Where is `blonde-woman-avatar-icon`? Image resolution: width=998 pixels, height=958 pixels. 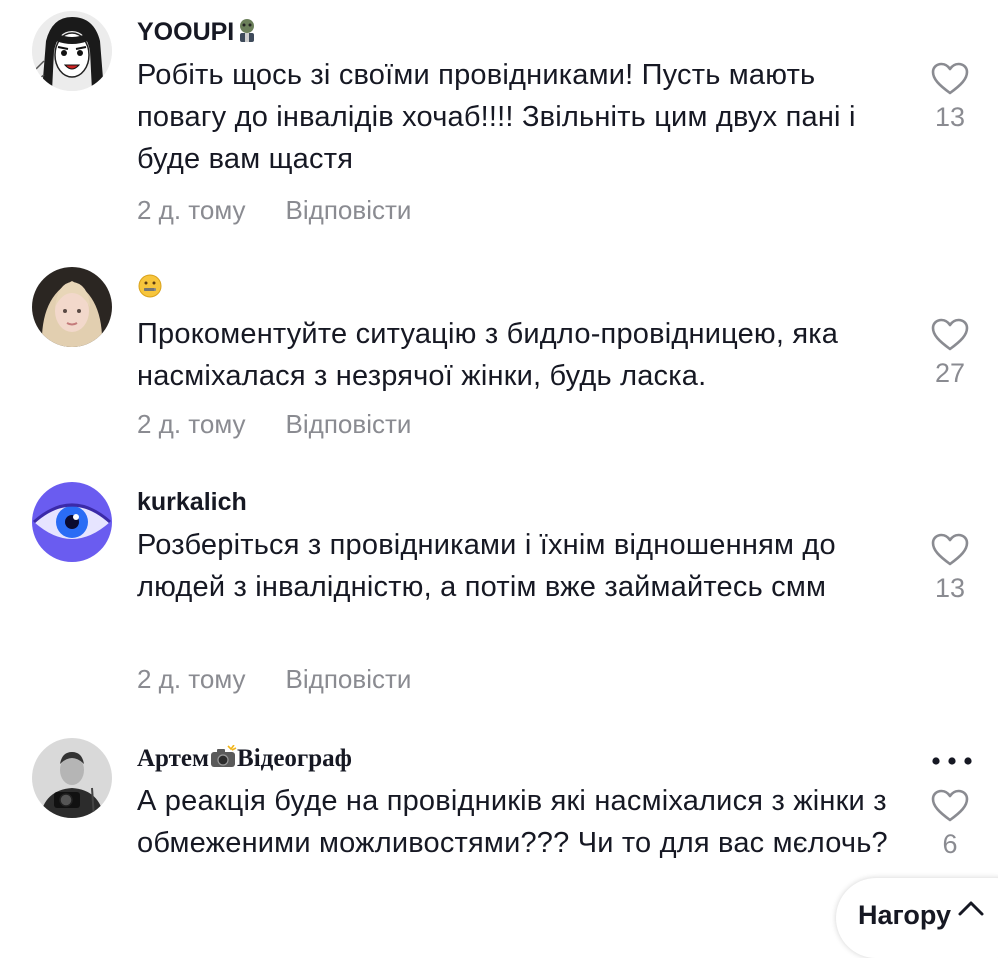 blonde-woman-avatar-icon is located at coordinates (72, 307).